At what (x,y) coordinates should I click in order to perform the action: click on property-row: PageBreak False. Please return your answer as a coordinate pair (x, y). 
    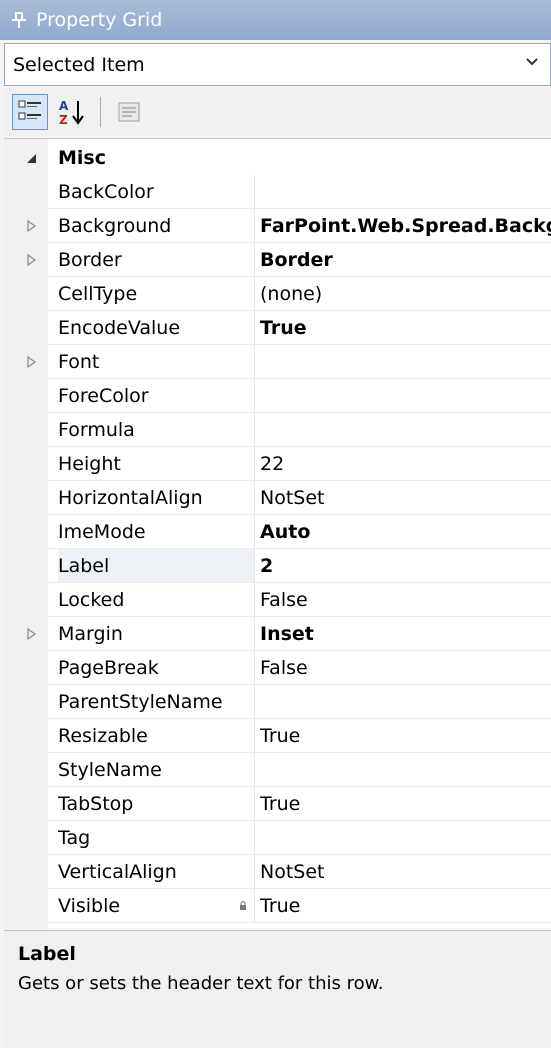
    Looking at the image, I should click on (277, 668).